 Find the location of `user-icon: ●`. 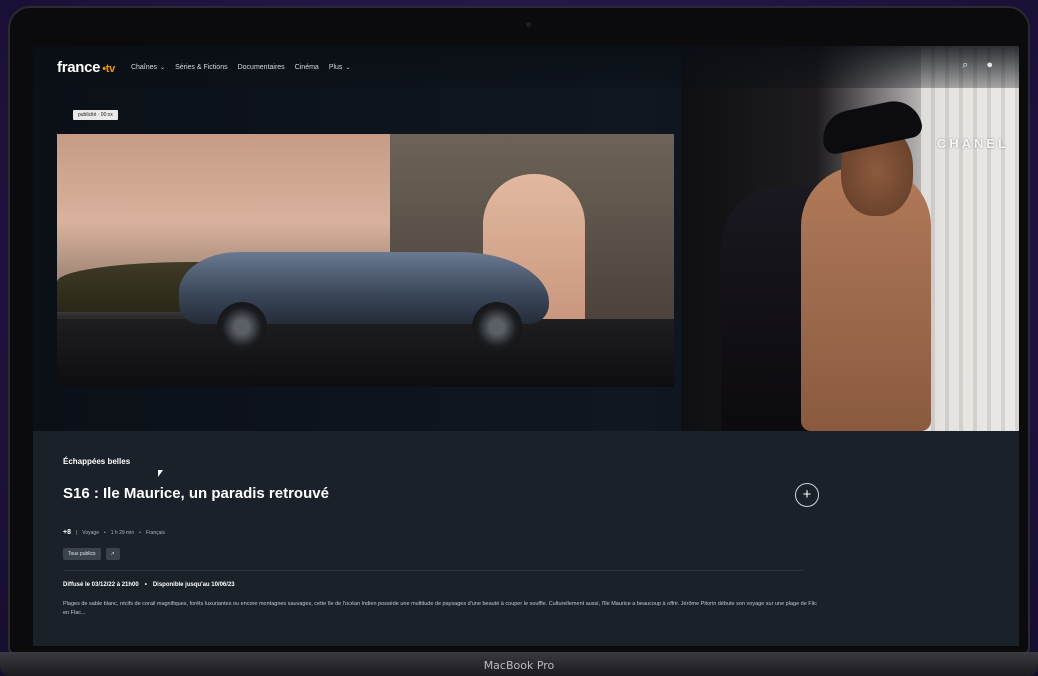

user-icon: ● is located at coordinates (989, 65).